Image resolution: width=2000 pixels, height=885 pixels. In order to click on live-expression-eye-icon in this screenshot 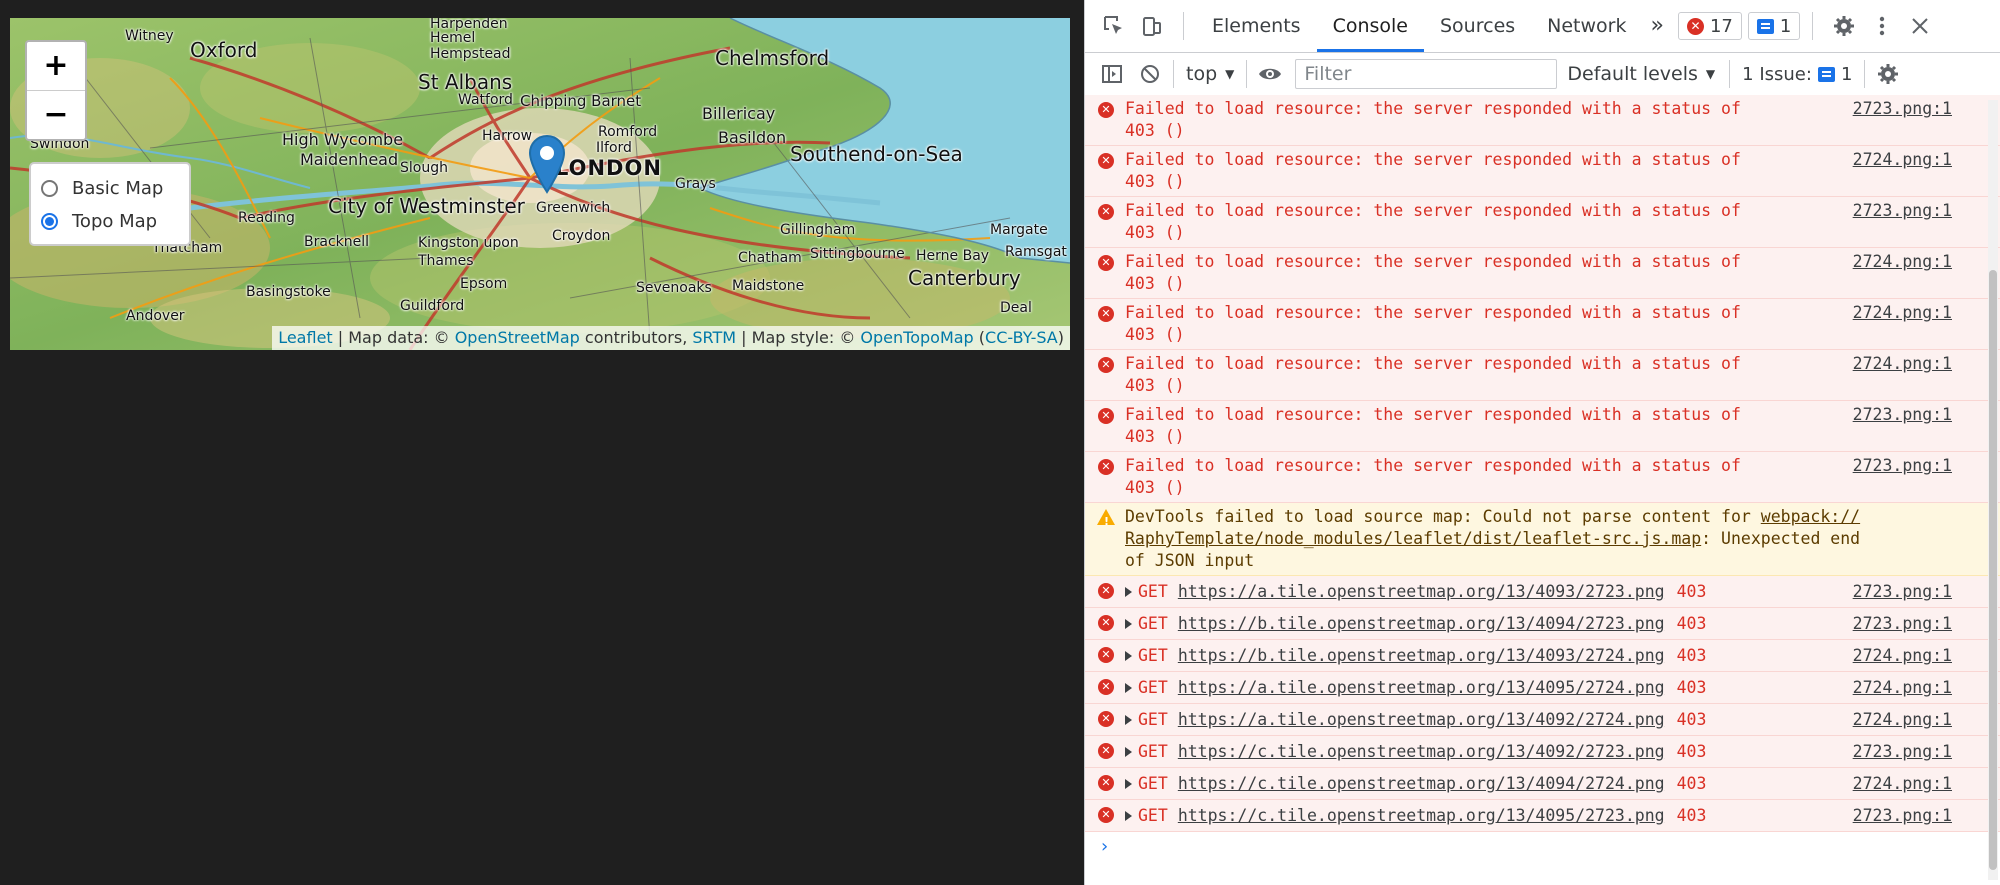, I will do `click(1270, 74)`.